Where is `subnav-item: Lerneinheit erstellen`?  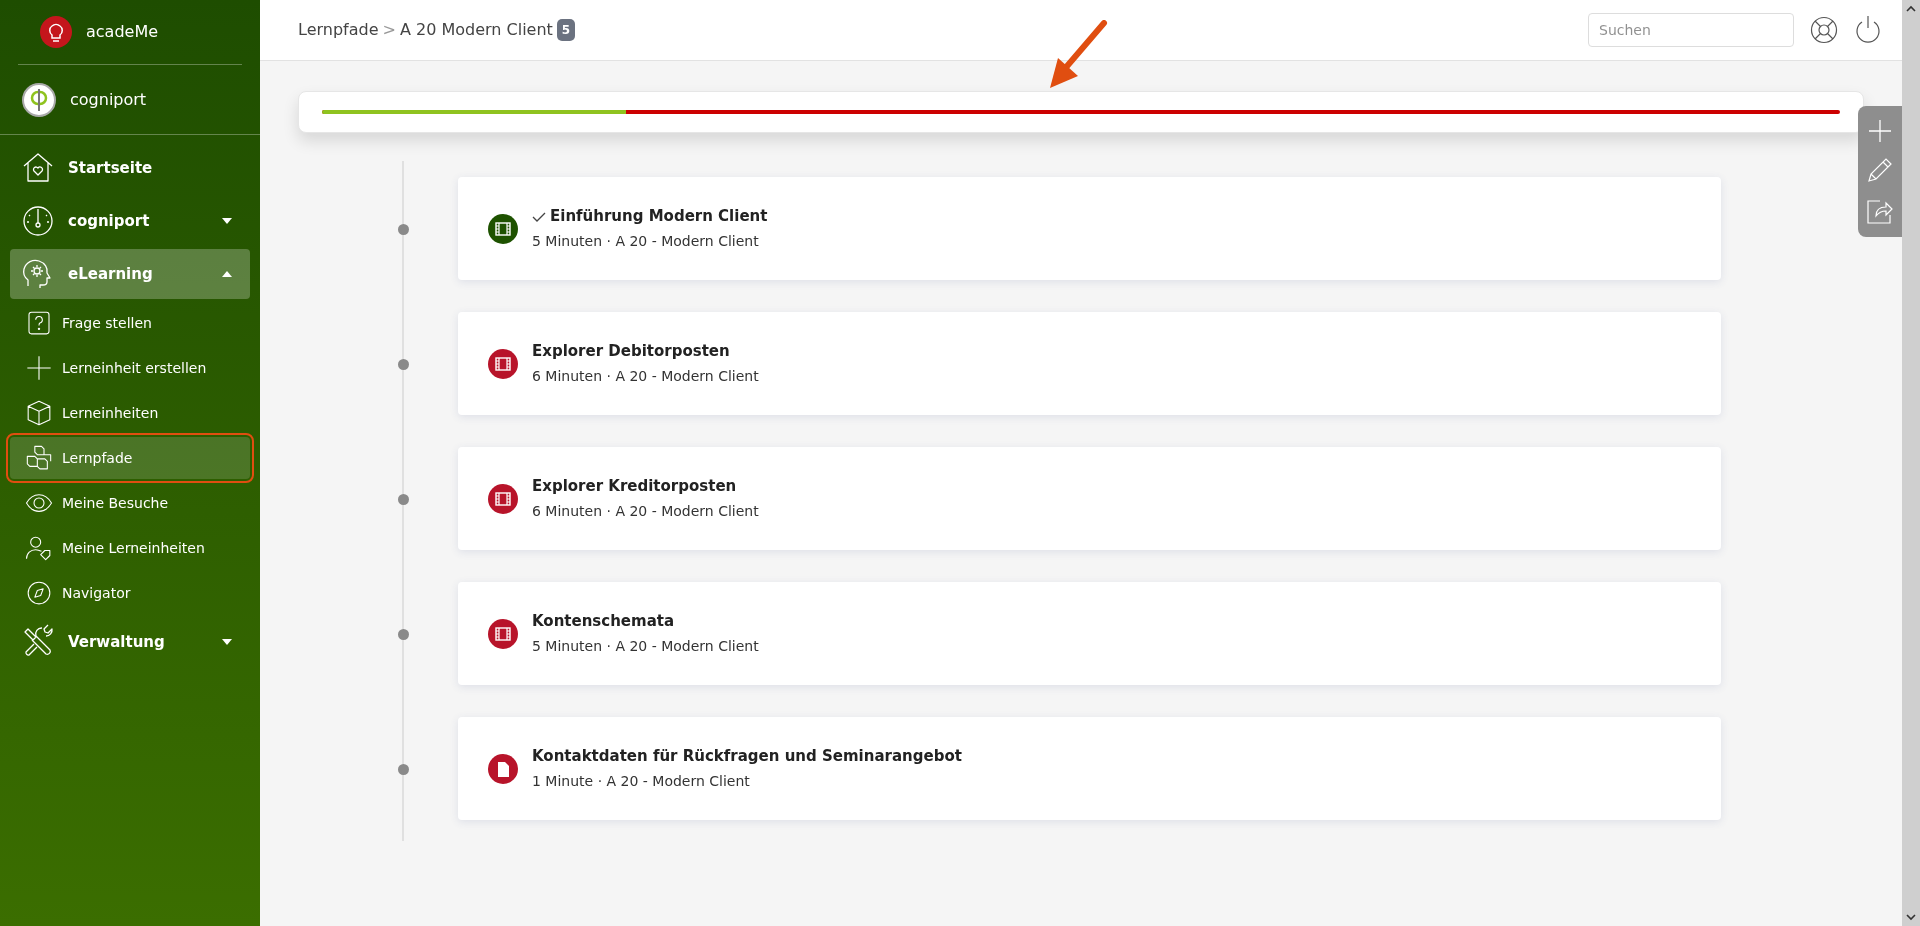 subnav-item: Lerneinheit erstellen is located at coordinates (130, 368).